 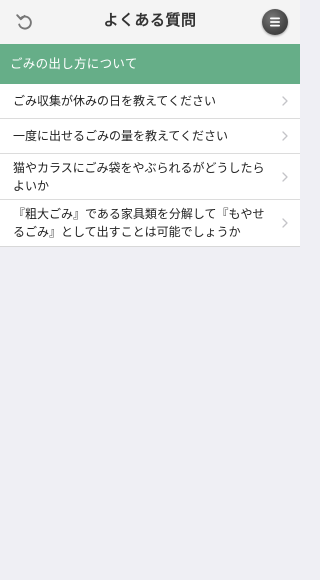 I want to click on page-title: よくある質問, so click(x=150, y=20).